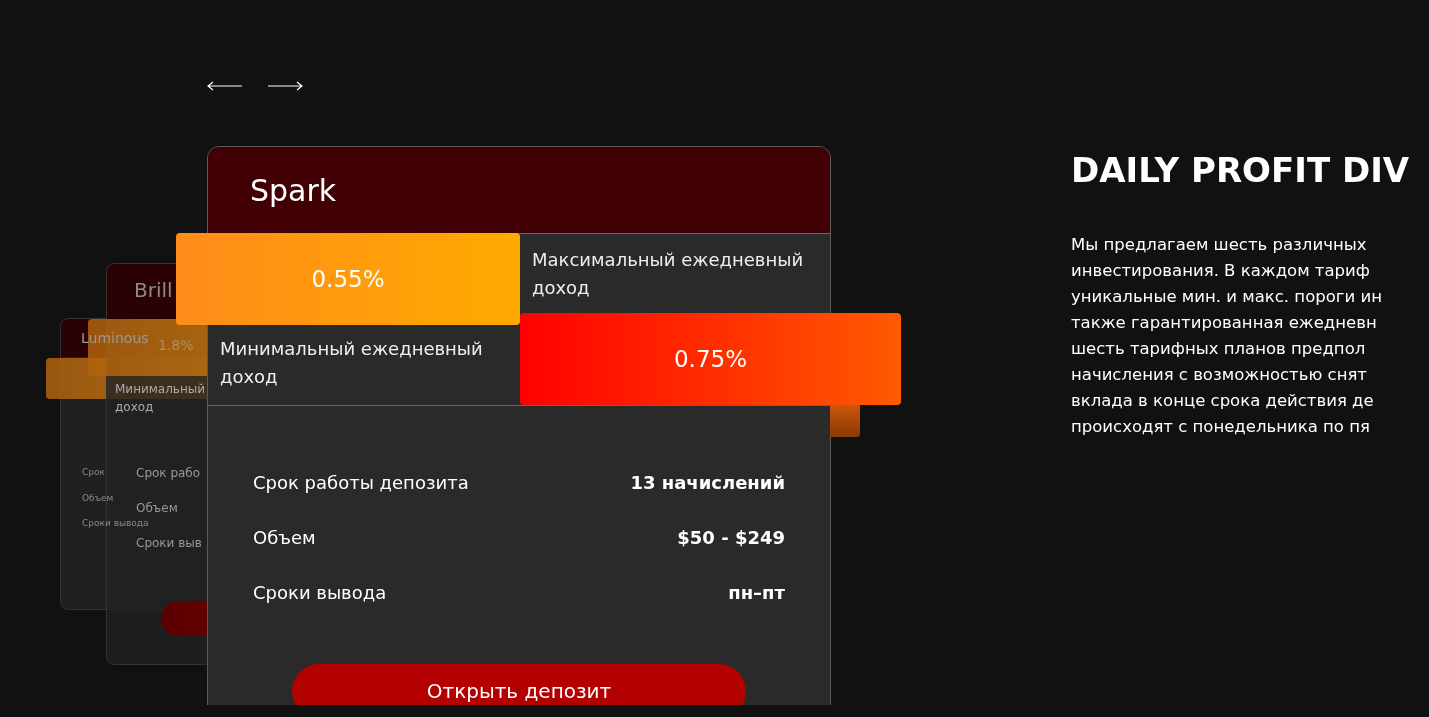  What do you see at coordinates (519, 190) in the screenshot?
I see `card-title: Spark` at bounding box center [519, 190].